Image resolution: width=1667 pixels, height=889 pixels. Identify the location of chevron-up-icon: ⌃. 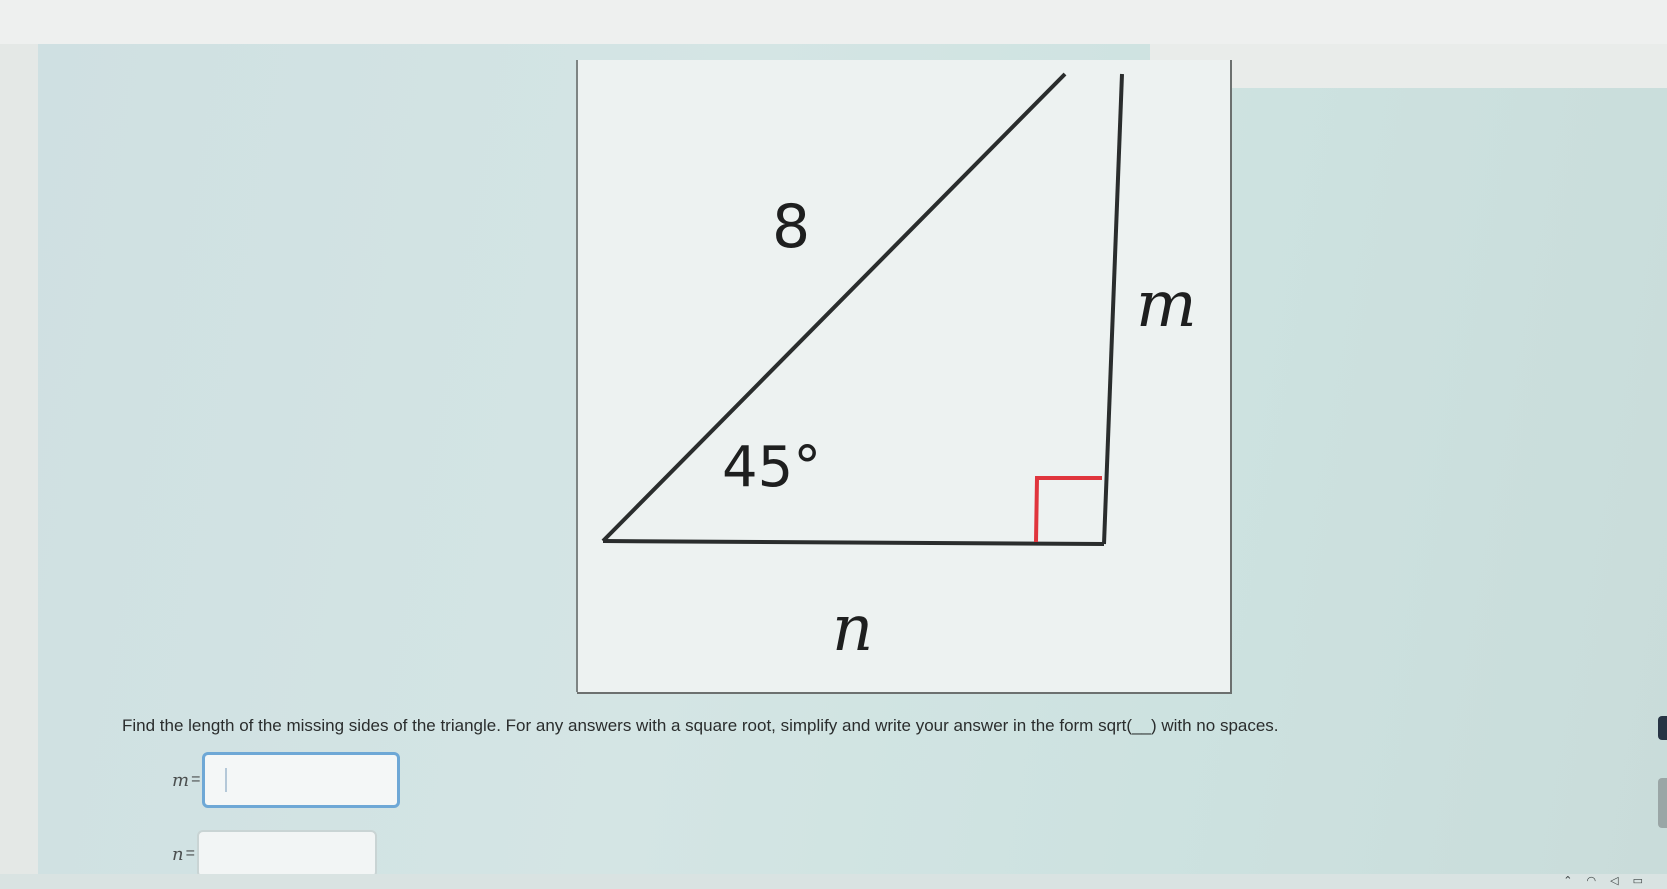
(1567, 880).